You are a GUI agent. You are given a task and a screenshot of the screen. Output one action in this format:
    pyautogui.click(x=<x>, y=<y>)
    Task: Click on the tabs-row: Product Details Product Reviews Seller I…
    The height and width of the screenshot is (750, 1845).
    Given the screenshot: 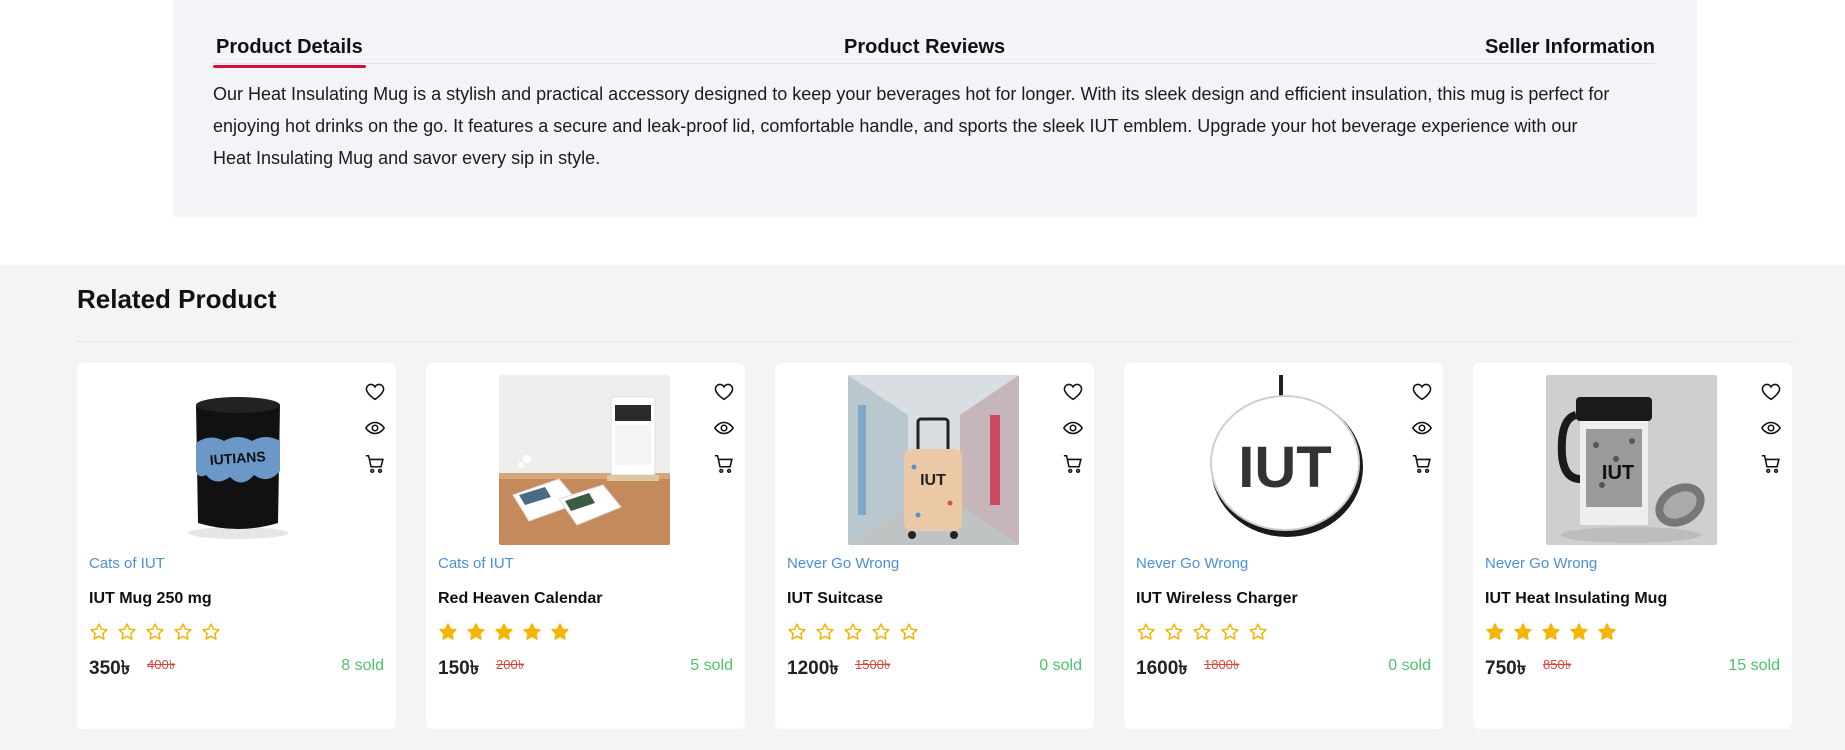 What is the action you would take?
    pyautogui.click(x=934, y=51)
    